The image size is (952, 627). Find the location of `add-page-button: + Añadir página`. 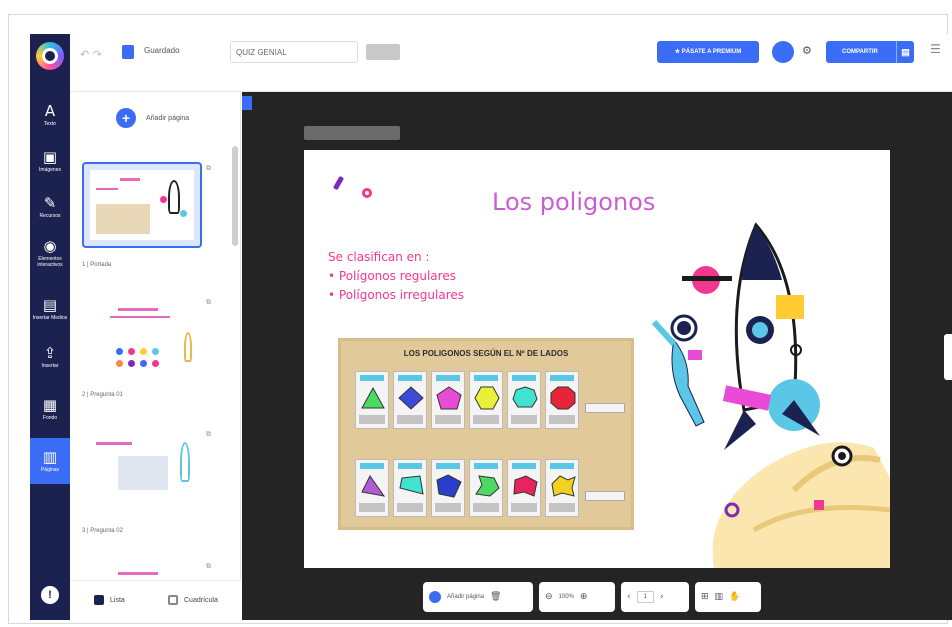

add-page-button: + Añadir página is located at coordinates (152, 118).